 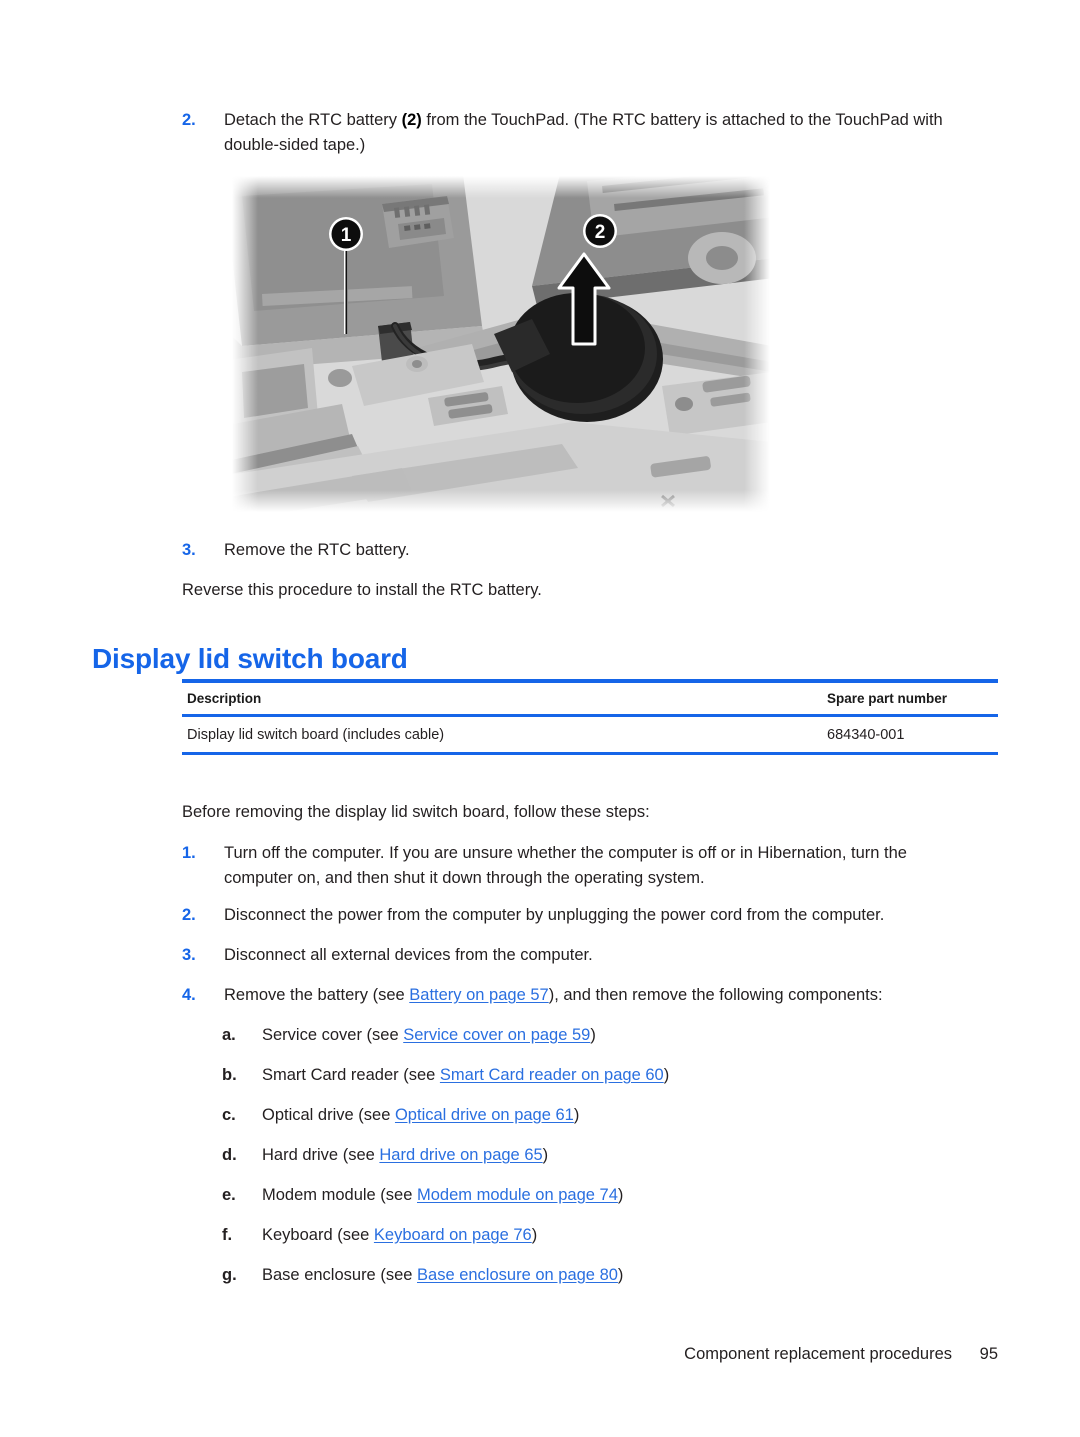 I want to click on substep-text: Keyboard (see Keyboard on page 76), so click(x=399, y=1235).